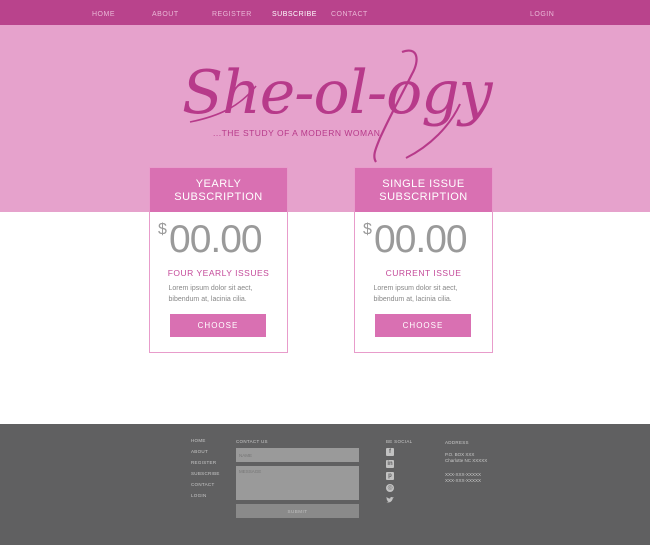 This screenshot has height=545, width=650. I want to click on address-label: ADDRESS, so click(457, 442).